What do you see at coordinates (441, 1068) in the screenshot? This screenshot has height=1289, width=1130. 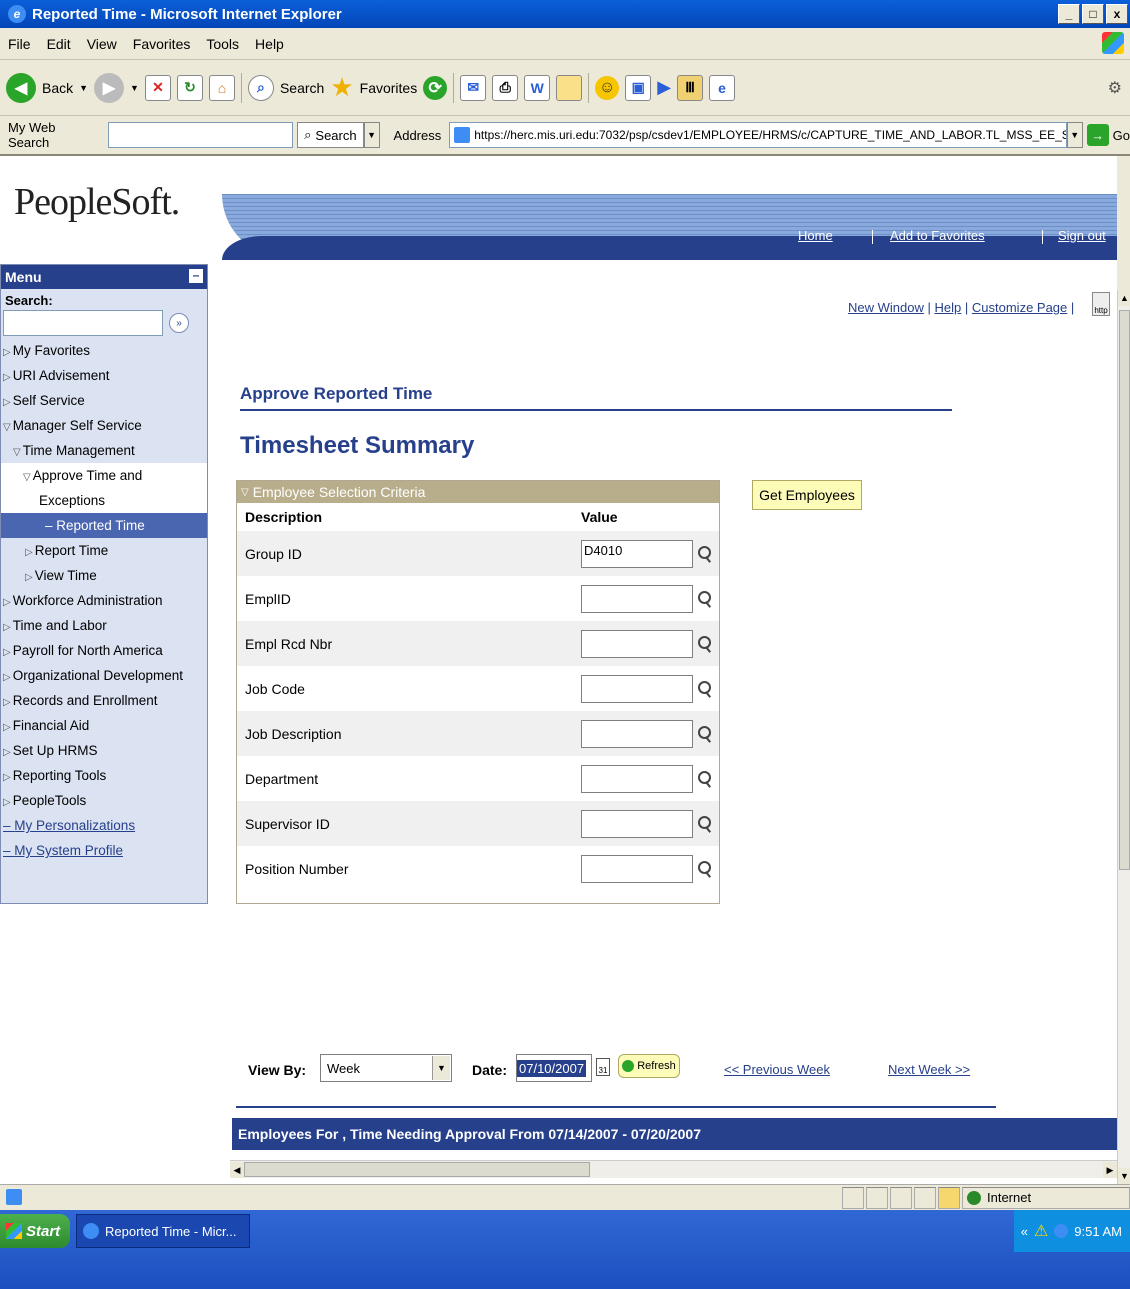 I see `chevron-down-icon: ▼` at bounding box center [441, 1068].